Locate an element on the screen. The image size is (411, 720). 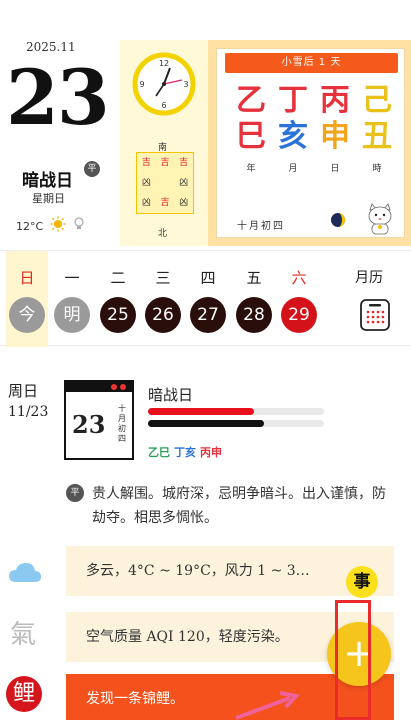
date-chip: 25 is located at coordinates (118, 315).